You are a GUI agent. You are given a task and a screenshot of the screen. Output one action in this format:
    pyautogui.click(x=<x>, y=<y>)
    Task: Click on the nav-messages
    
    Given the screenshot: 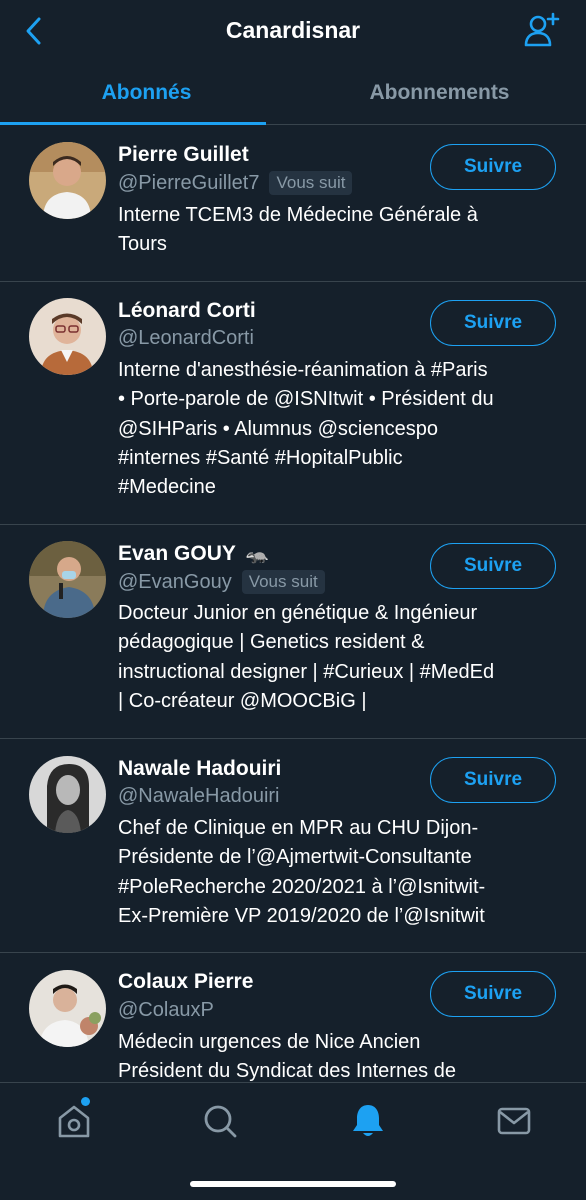 What is the action you would take?
    pyautogui.click(x=514, y=1121)
    